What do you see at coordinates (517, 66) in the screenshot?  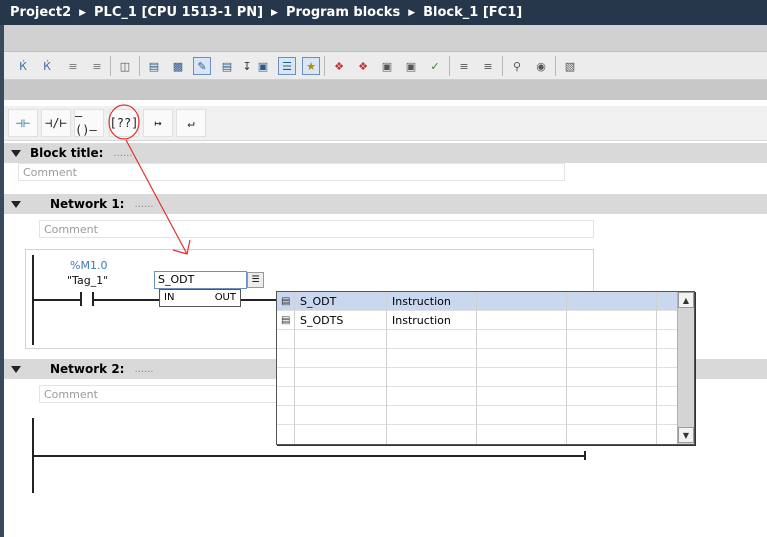 I see `find-icon: ⚲` at bounding box center [517, 66].